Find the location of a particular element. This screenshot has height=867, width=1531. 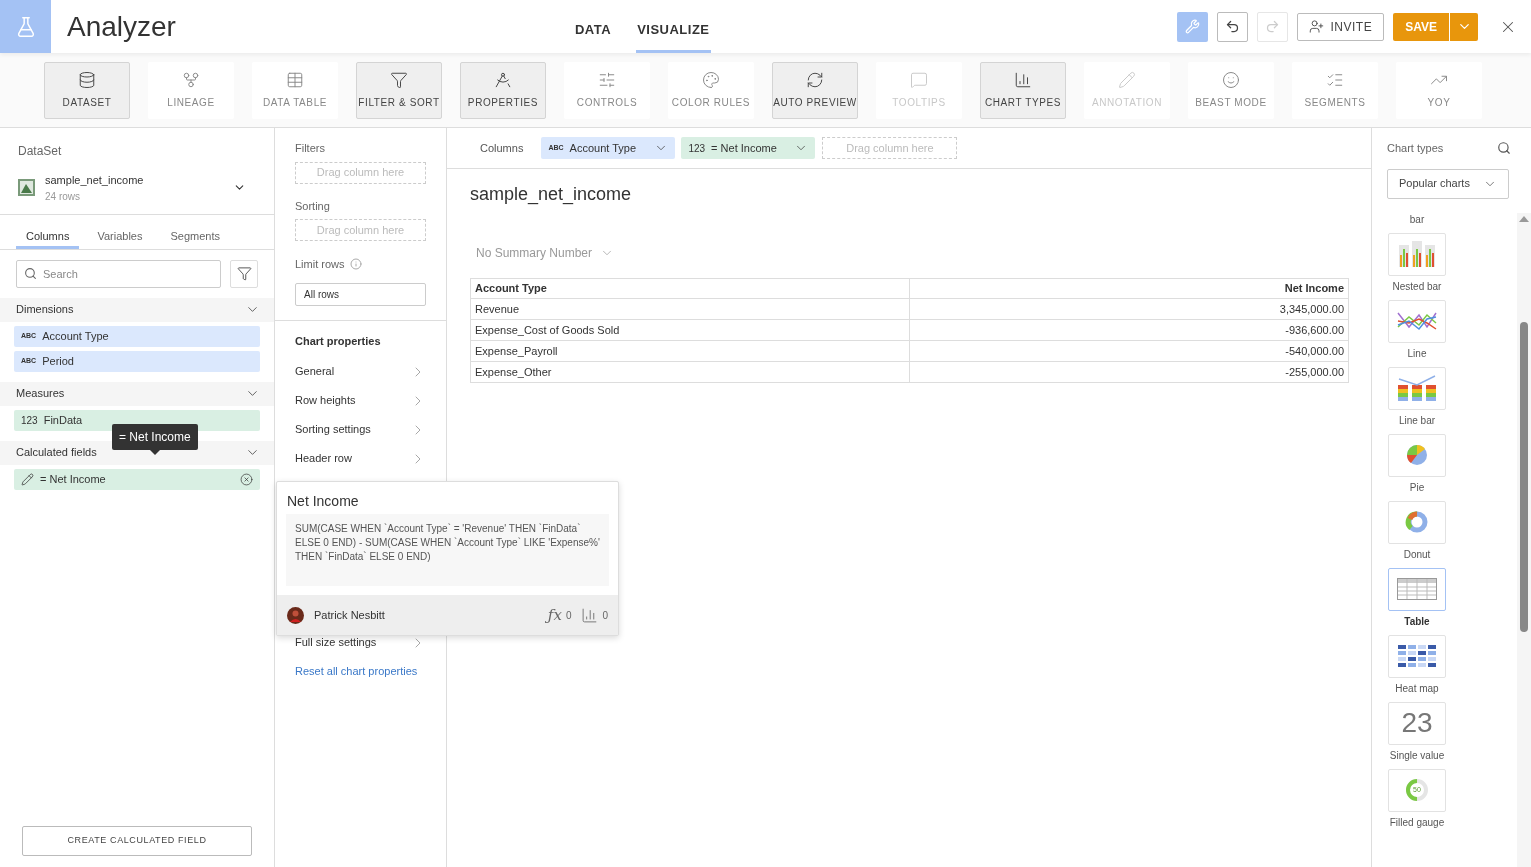

limit-rows-field: All rows is located at coordinates (360, 294).